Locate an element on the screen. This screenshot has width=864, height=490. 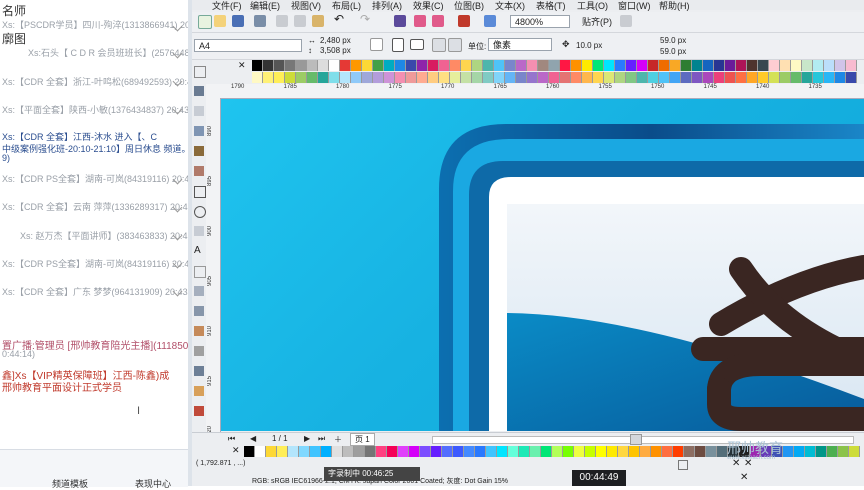
horizontal-scrollbar is located at coordinates (643, 440).